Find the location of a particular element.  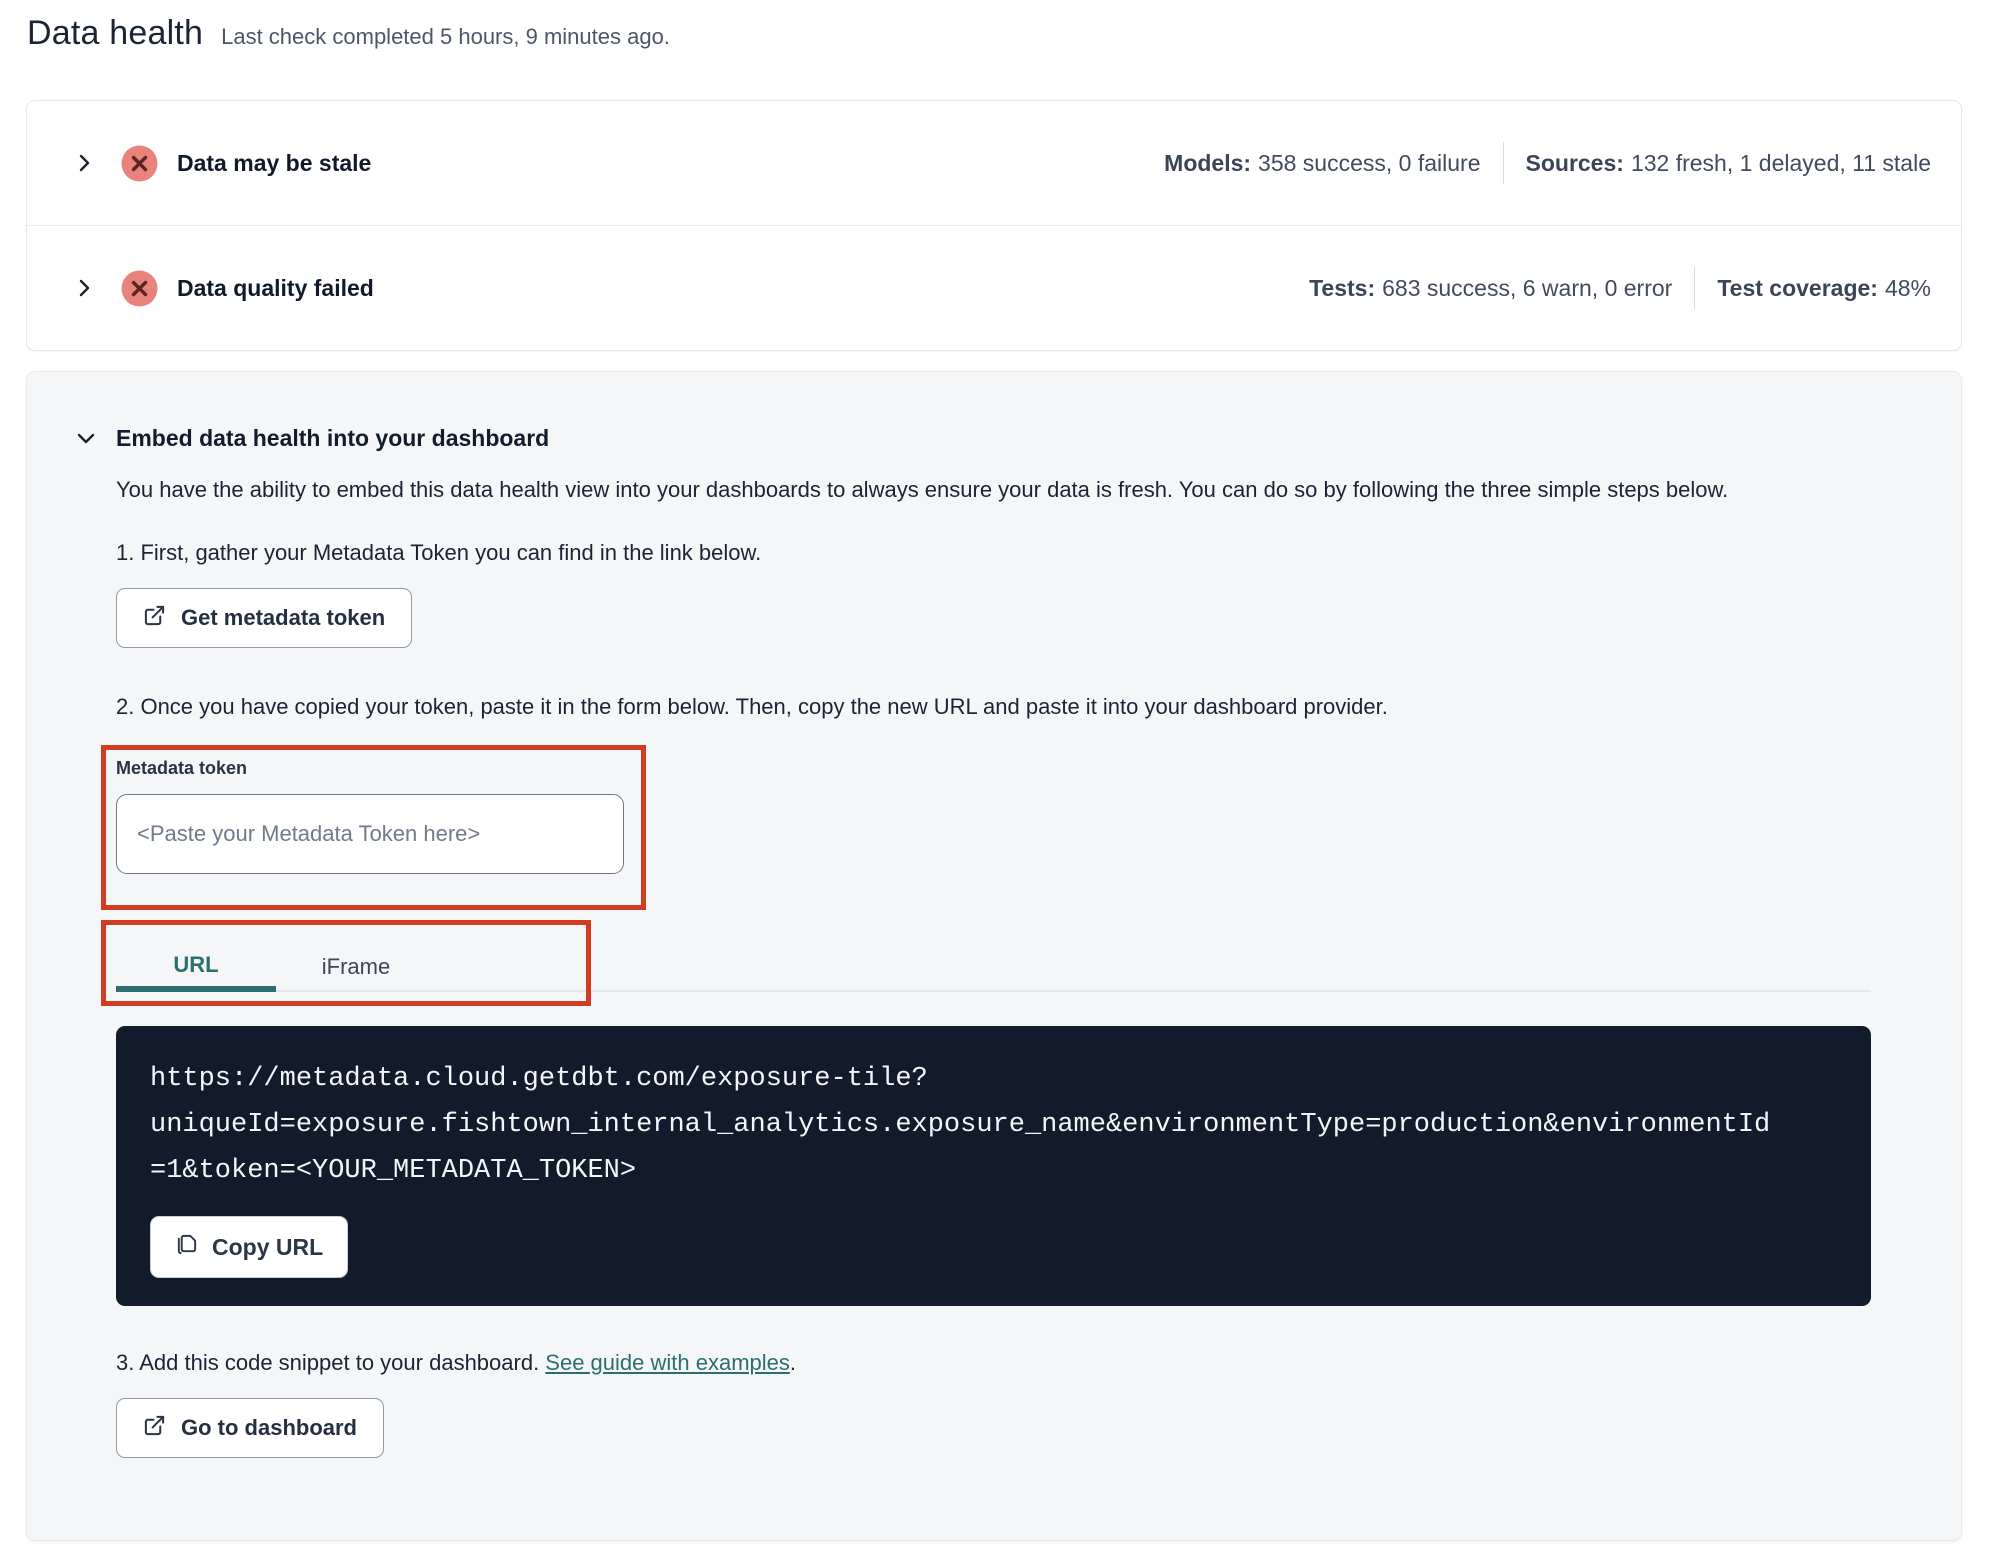

get-metadata-token-button: Get metadata token is located at coordinates (264, 618).